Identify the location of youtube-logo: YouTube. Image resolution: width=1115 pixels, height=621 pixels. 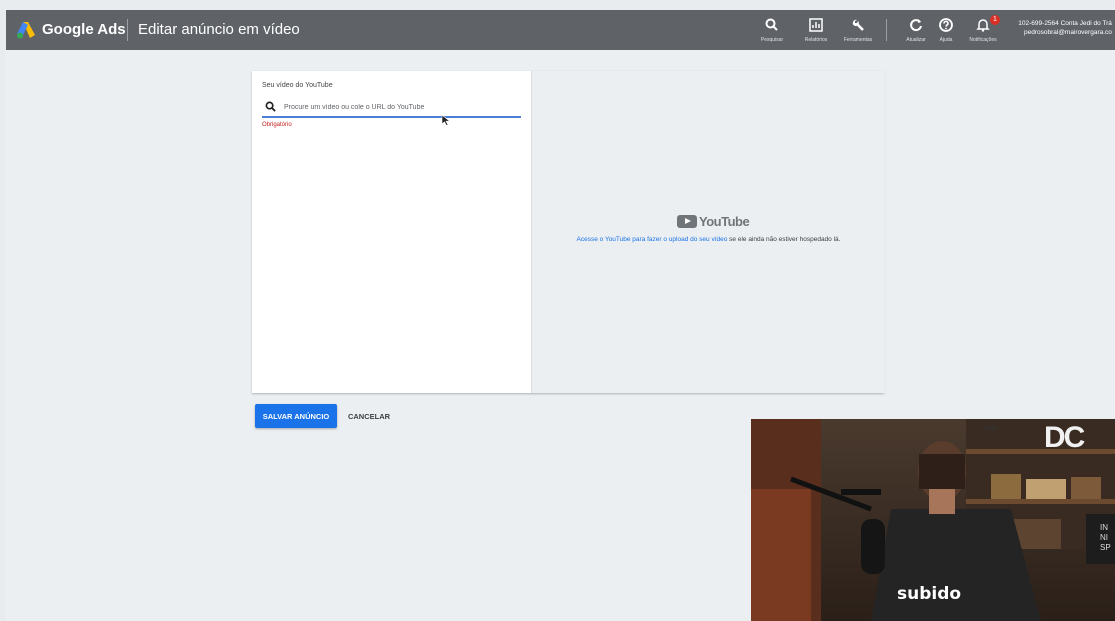
(713, 222).